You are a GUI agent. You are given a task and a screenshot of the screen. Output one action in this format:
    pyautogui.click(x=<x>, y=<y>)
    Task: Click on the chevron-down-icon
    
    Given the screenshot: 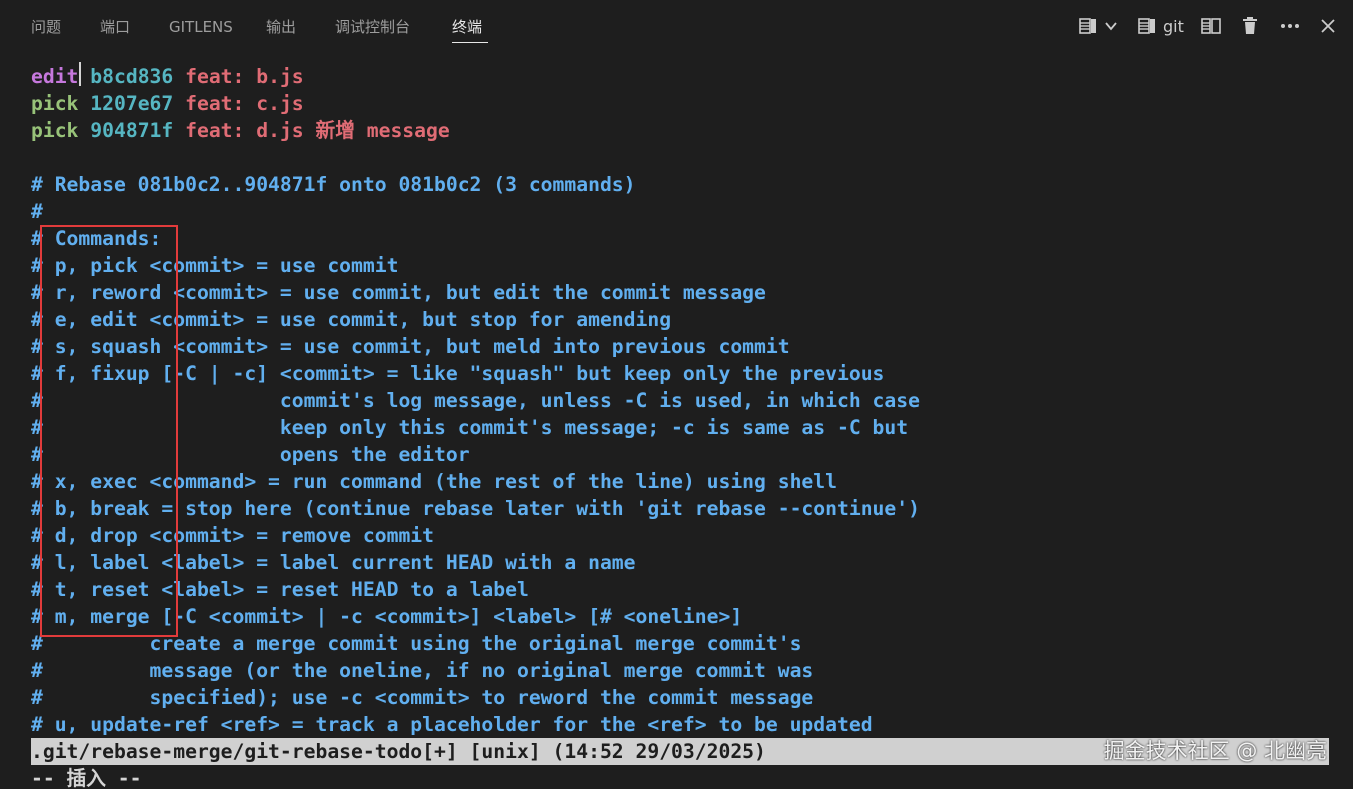 What is the action you would take?
    pyautogui.click(x=1111, y=26)
    